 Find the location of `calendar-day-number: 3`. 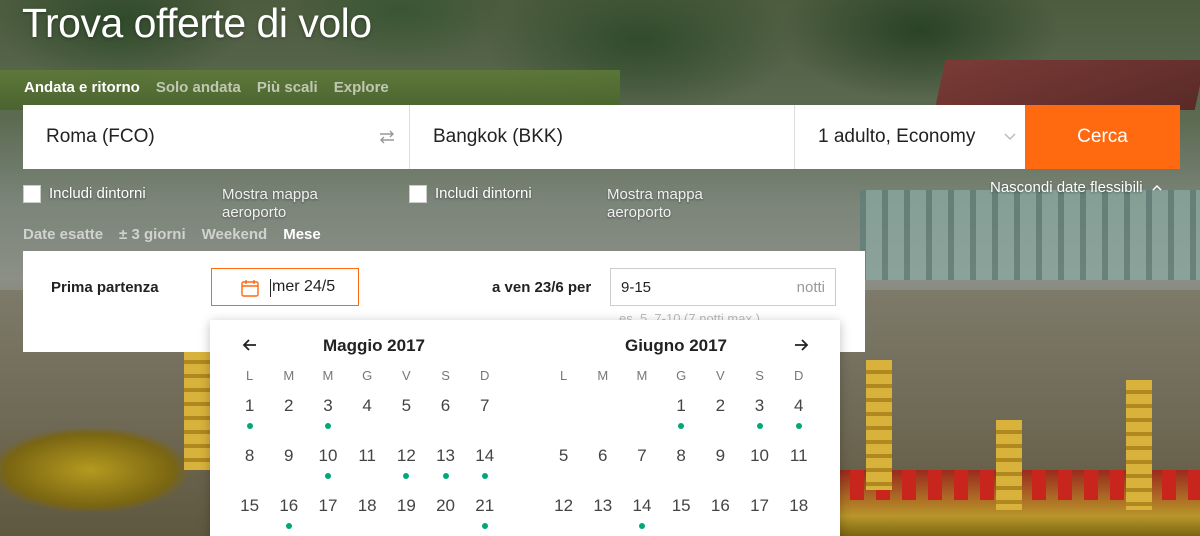

calendar-day-number: 3 is located at coordinates (759, 405).